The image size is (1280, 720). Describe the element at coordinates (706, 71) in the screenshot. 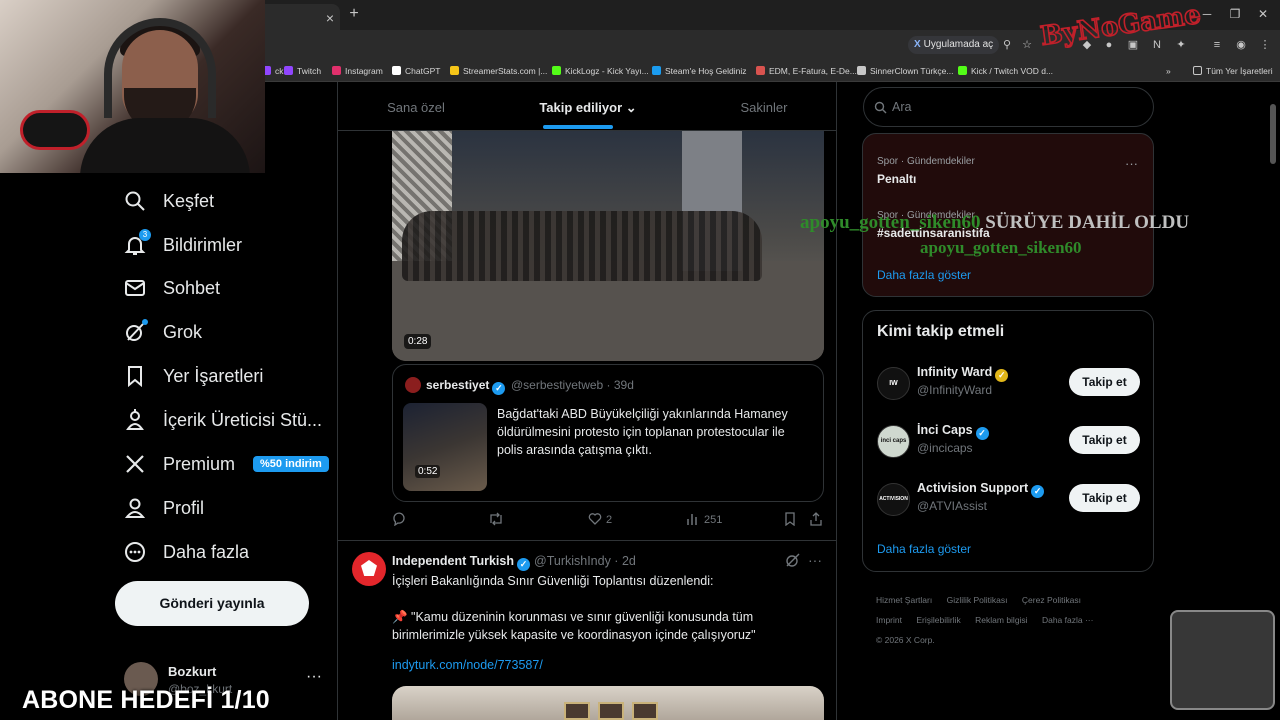

I see `bookmark-label: Steam'e Hoş Geldiniz` at that location.